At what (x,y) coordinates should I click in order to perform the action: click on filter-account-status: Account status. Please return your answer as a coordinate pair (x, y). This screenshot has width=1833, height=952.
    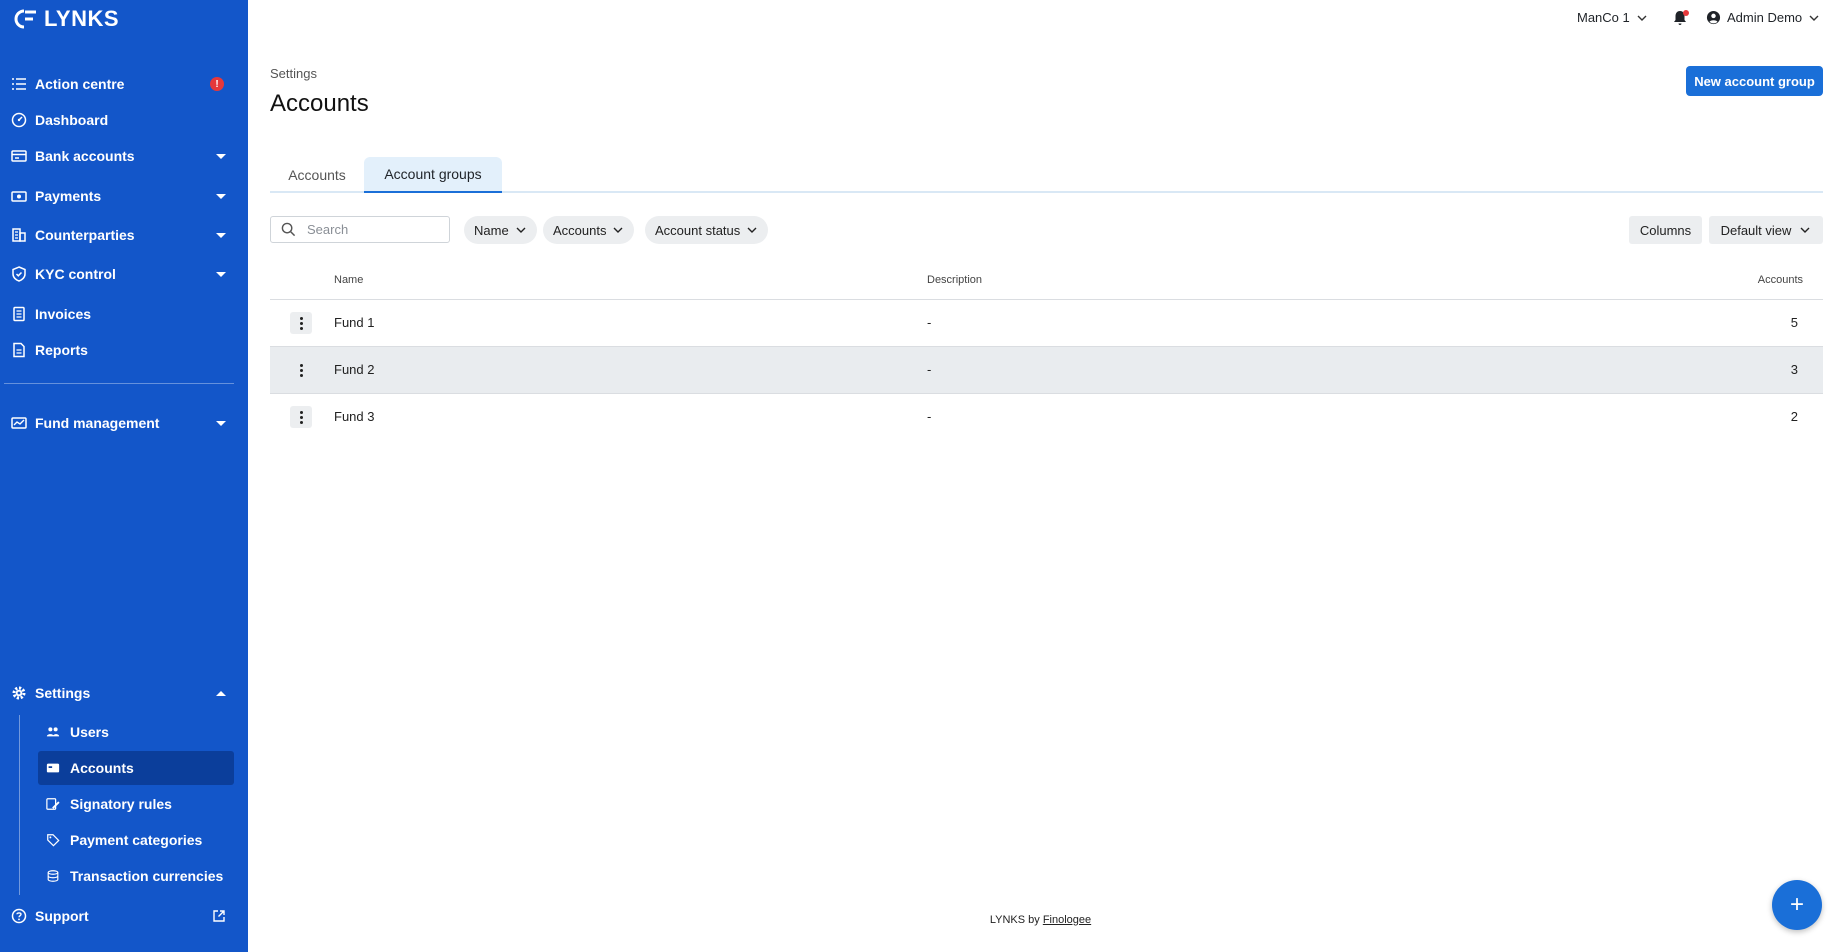
    Looking at the image, I should click on (707, 230).